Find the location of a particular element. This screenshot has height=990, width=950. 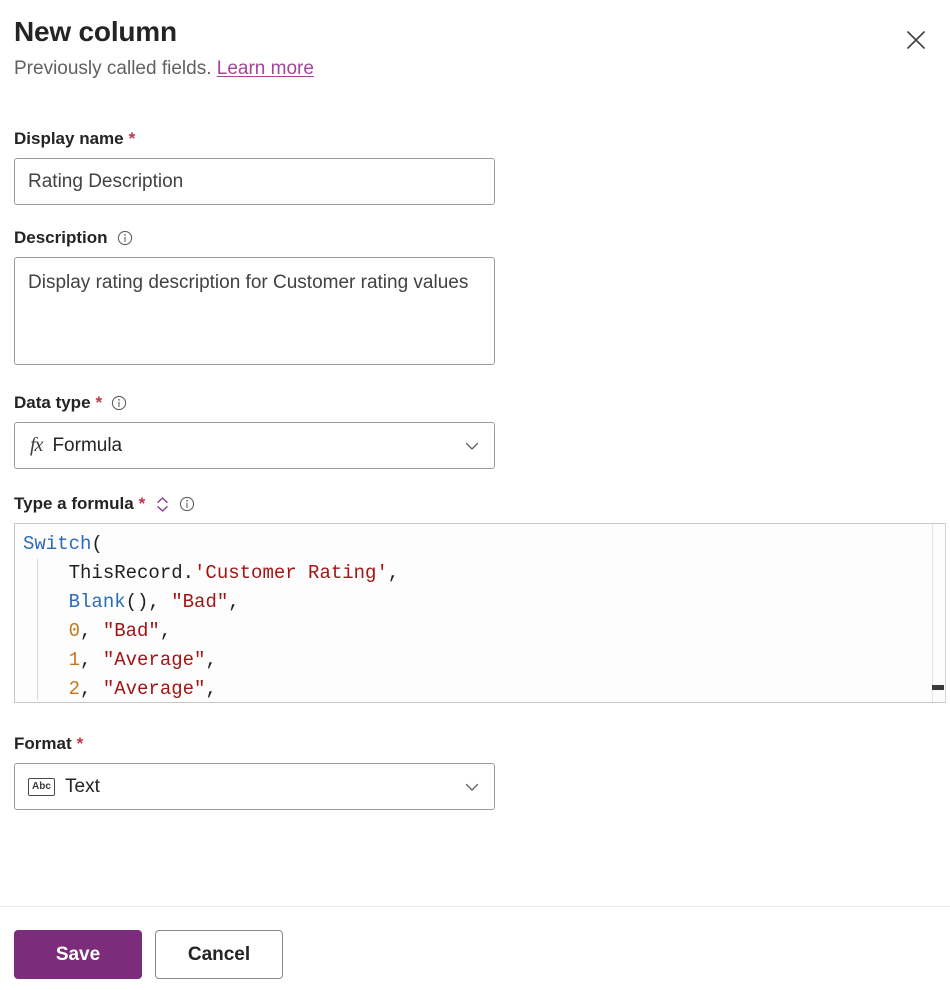

footer-divider is located at coordinates (475, 906).